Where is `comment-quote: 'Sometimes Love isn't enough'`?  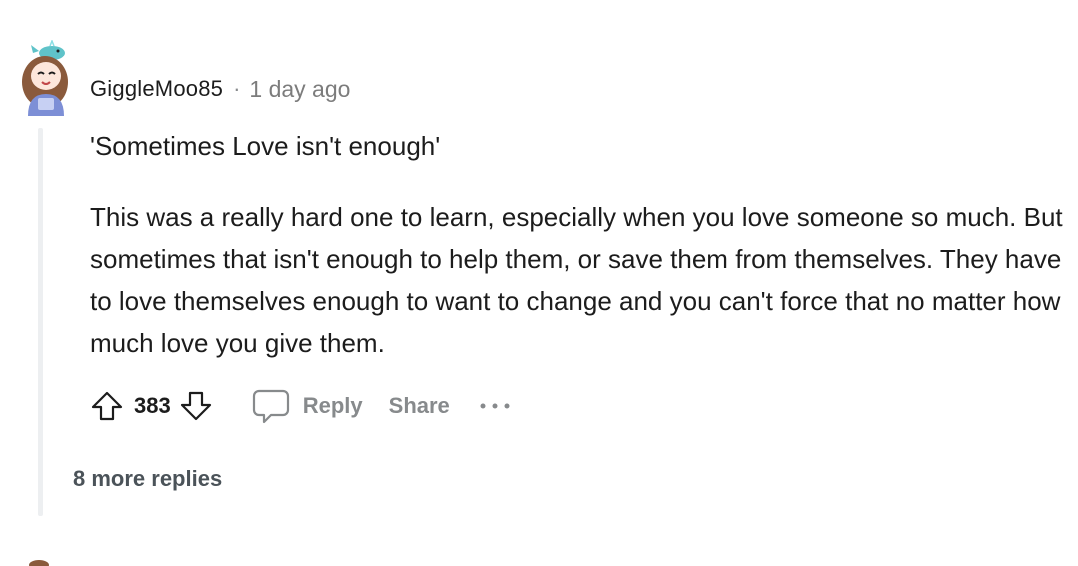
comment-quote: 'Sometimes Love isn't enough' is located at coordinates (265, 146).